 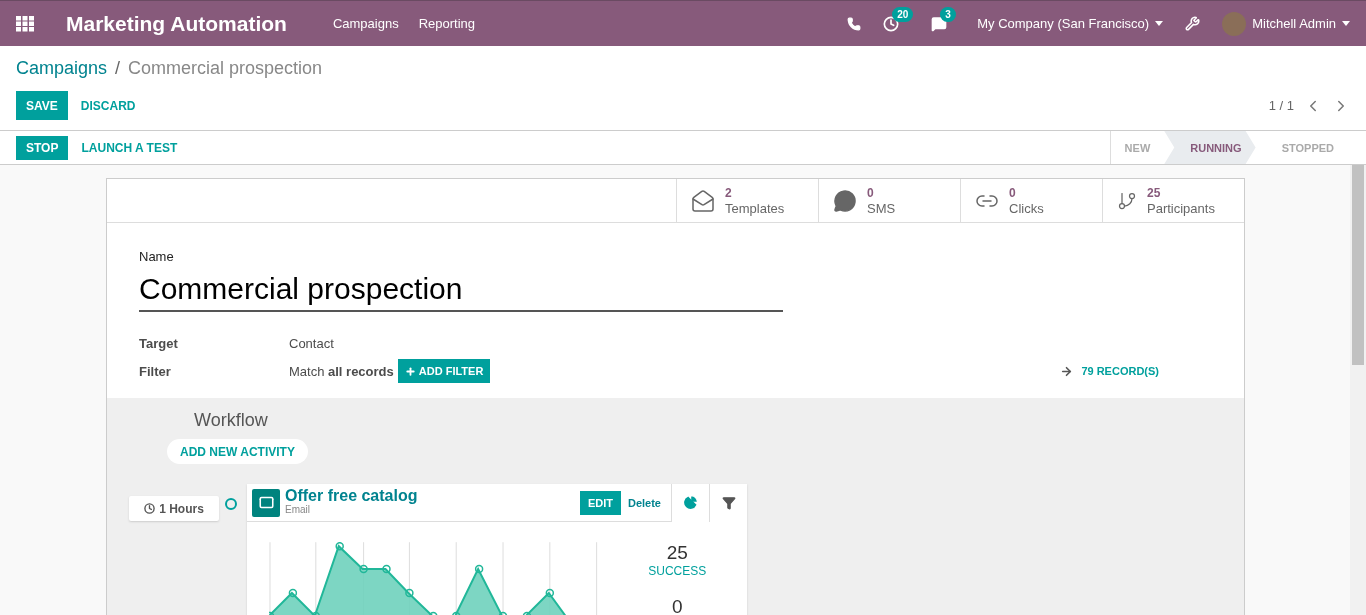 I want to click on section-title: Workflow, so click(x=231, y=420).